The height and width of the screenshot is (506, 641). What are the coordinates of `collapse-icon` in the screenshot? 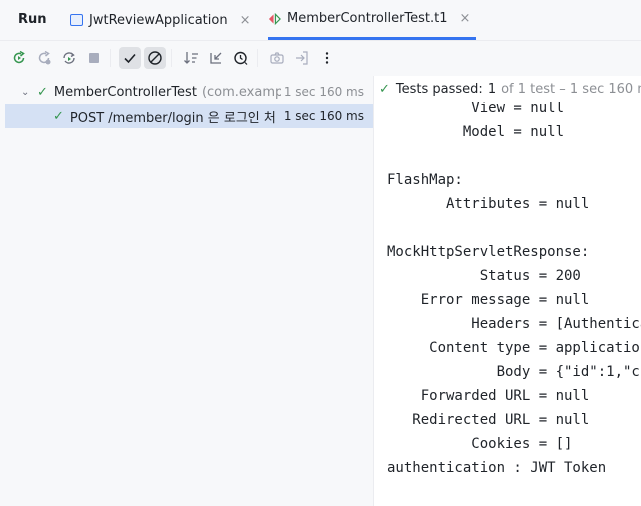 It's located at (216, 58).